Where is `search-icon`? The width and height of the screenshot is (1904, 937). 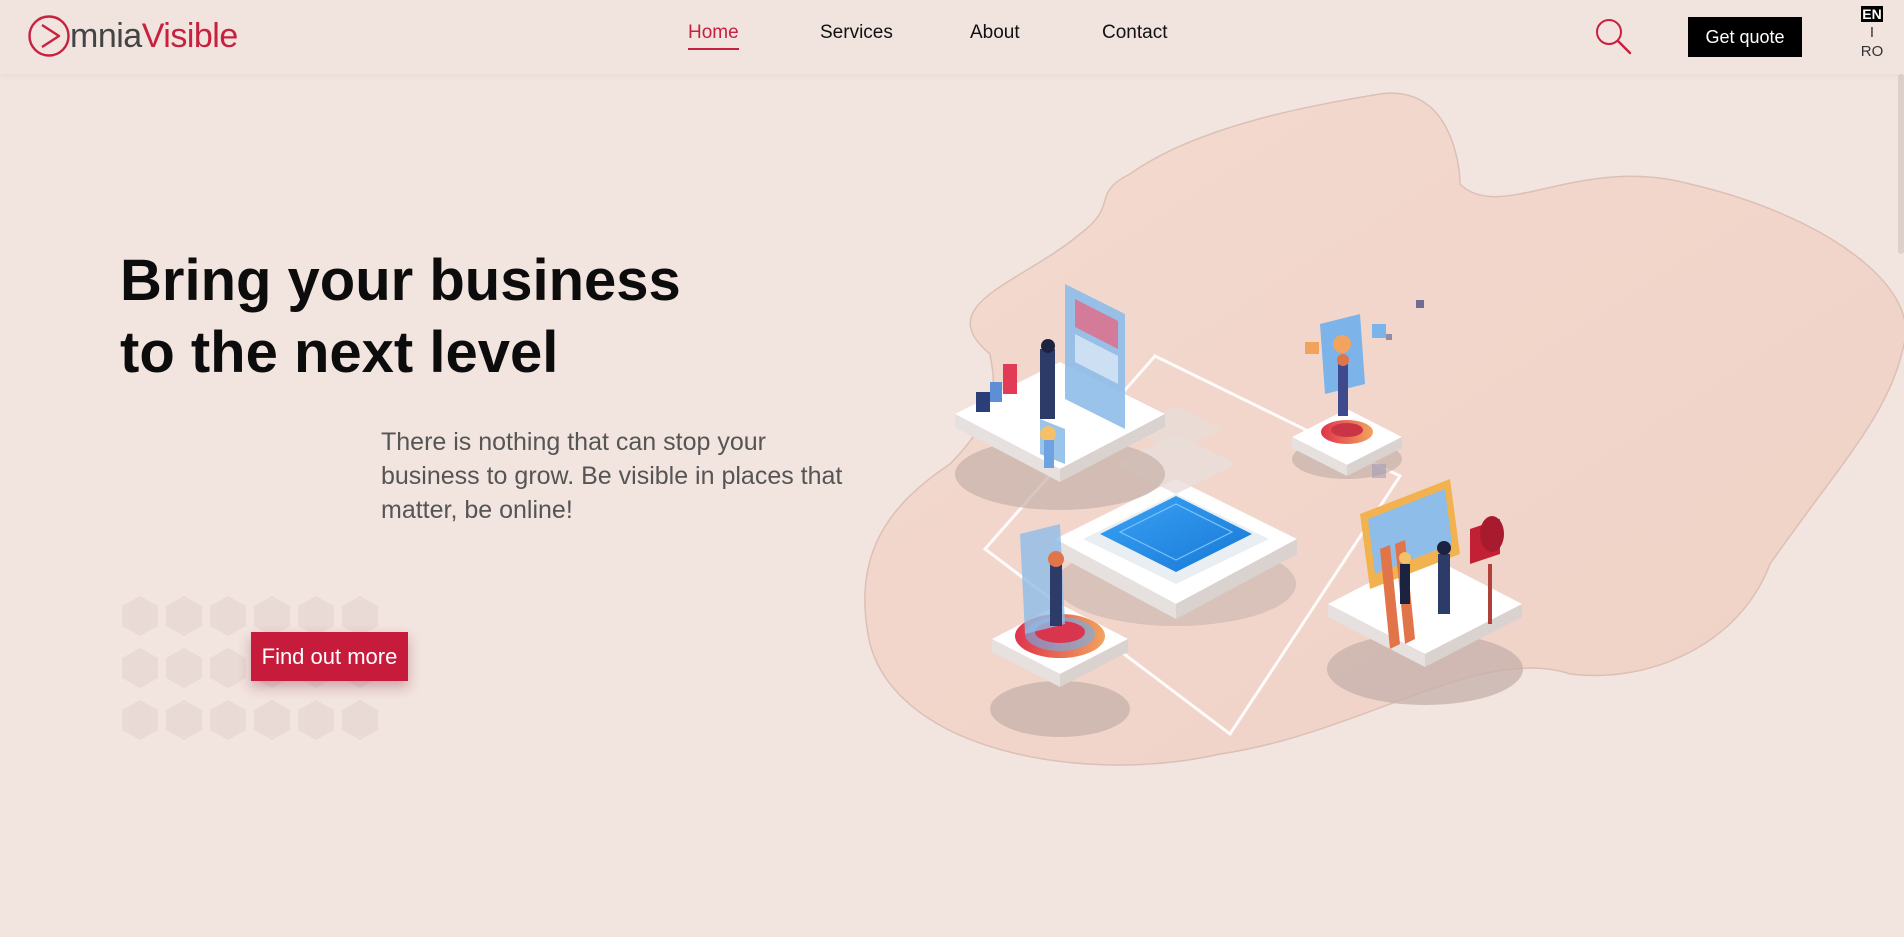
search-icon is located at coordinates (1613, 36).